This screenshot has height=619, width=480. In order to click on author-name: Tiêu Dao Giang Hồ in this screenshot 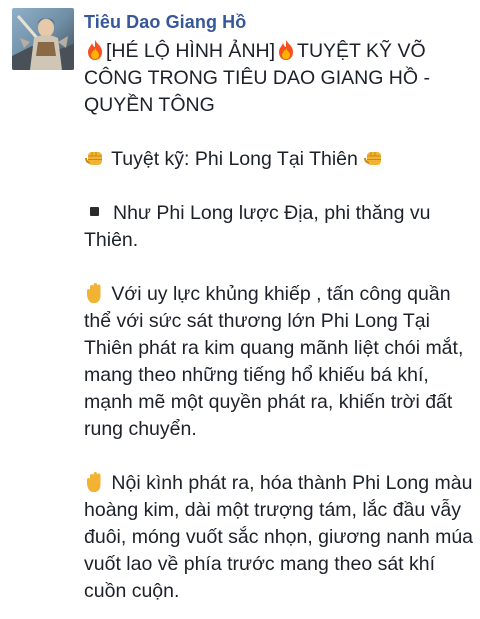, I will do `click(165, 22)`.